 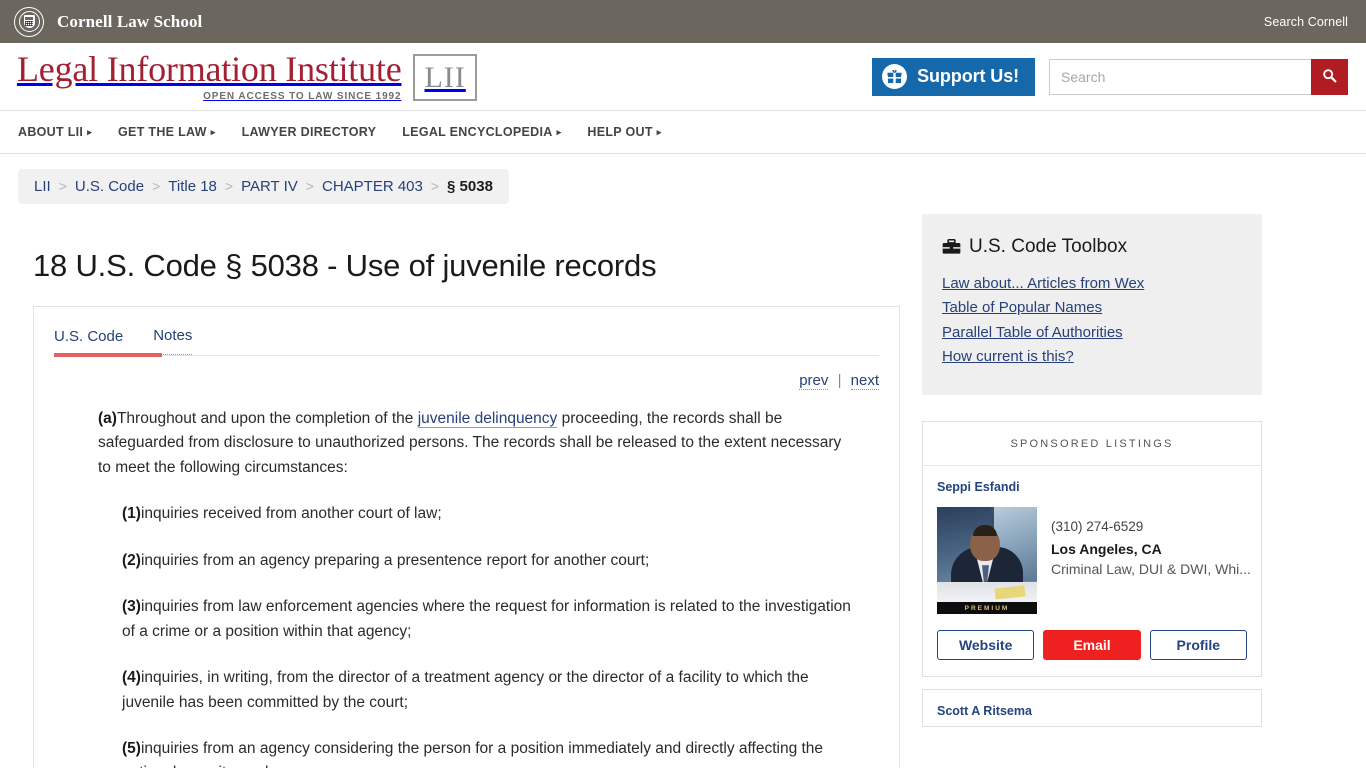 What do you see at coordinates (1180, 76) in the screenshot?
I see `search-input` at bounding box center [1180, 76].